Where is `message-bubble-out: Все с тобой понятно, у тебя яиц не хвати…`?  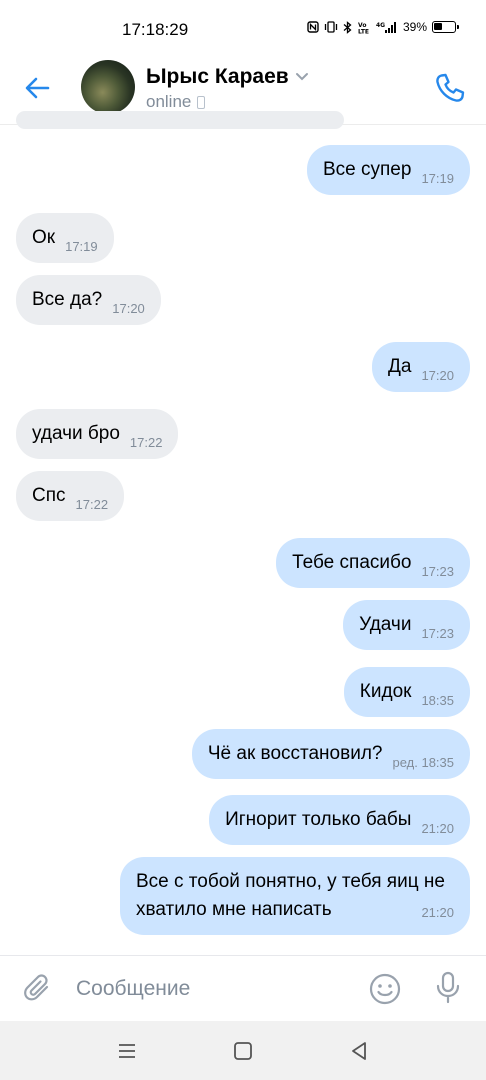
message-bubble-out: Все с тобой понятно, у тебя яиц не хвати… is located at coordinates (295, 896).